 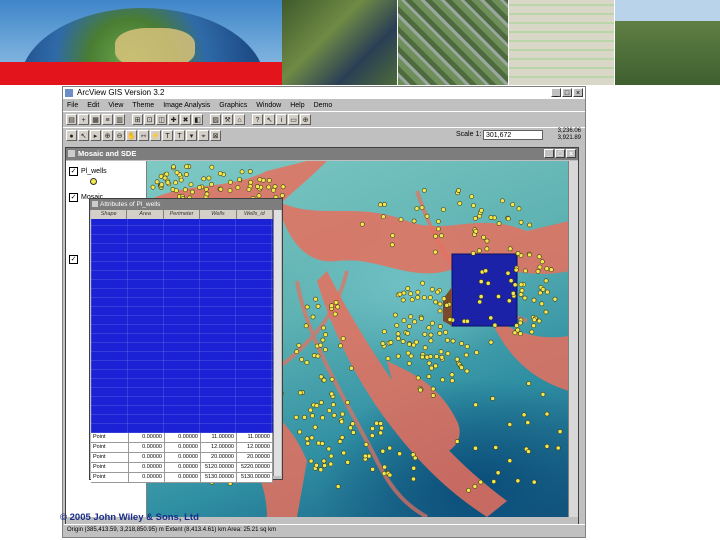 What do you see at coordinates (115, 105) in the screenshot?
I see `menu-view: View` at bounding box center [115, 105].